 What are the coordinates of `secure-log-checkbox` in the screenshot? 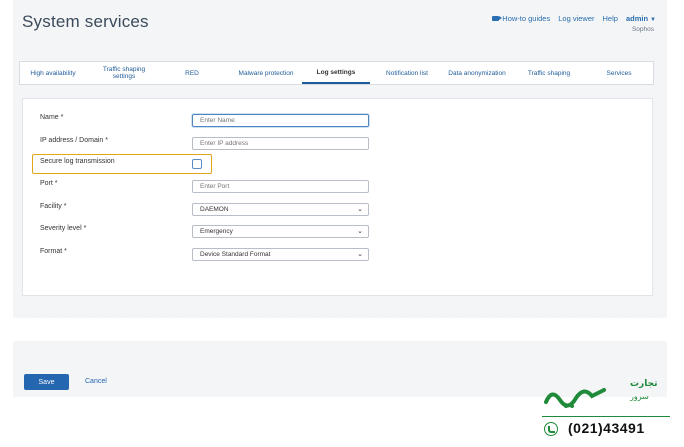 It's located at (197, 164).